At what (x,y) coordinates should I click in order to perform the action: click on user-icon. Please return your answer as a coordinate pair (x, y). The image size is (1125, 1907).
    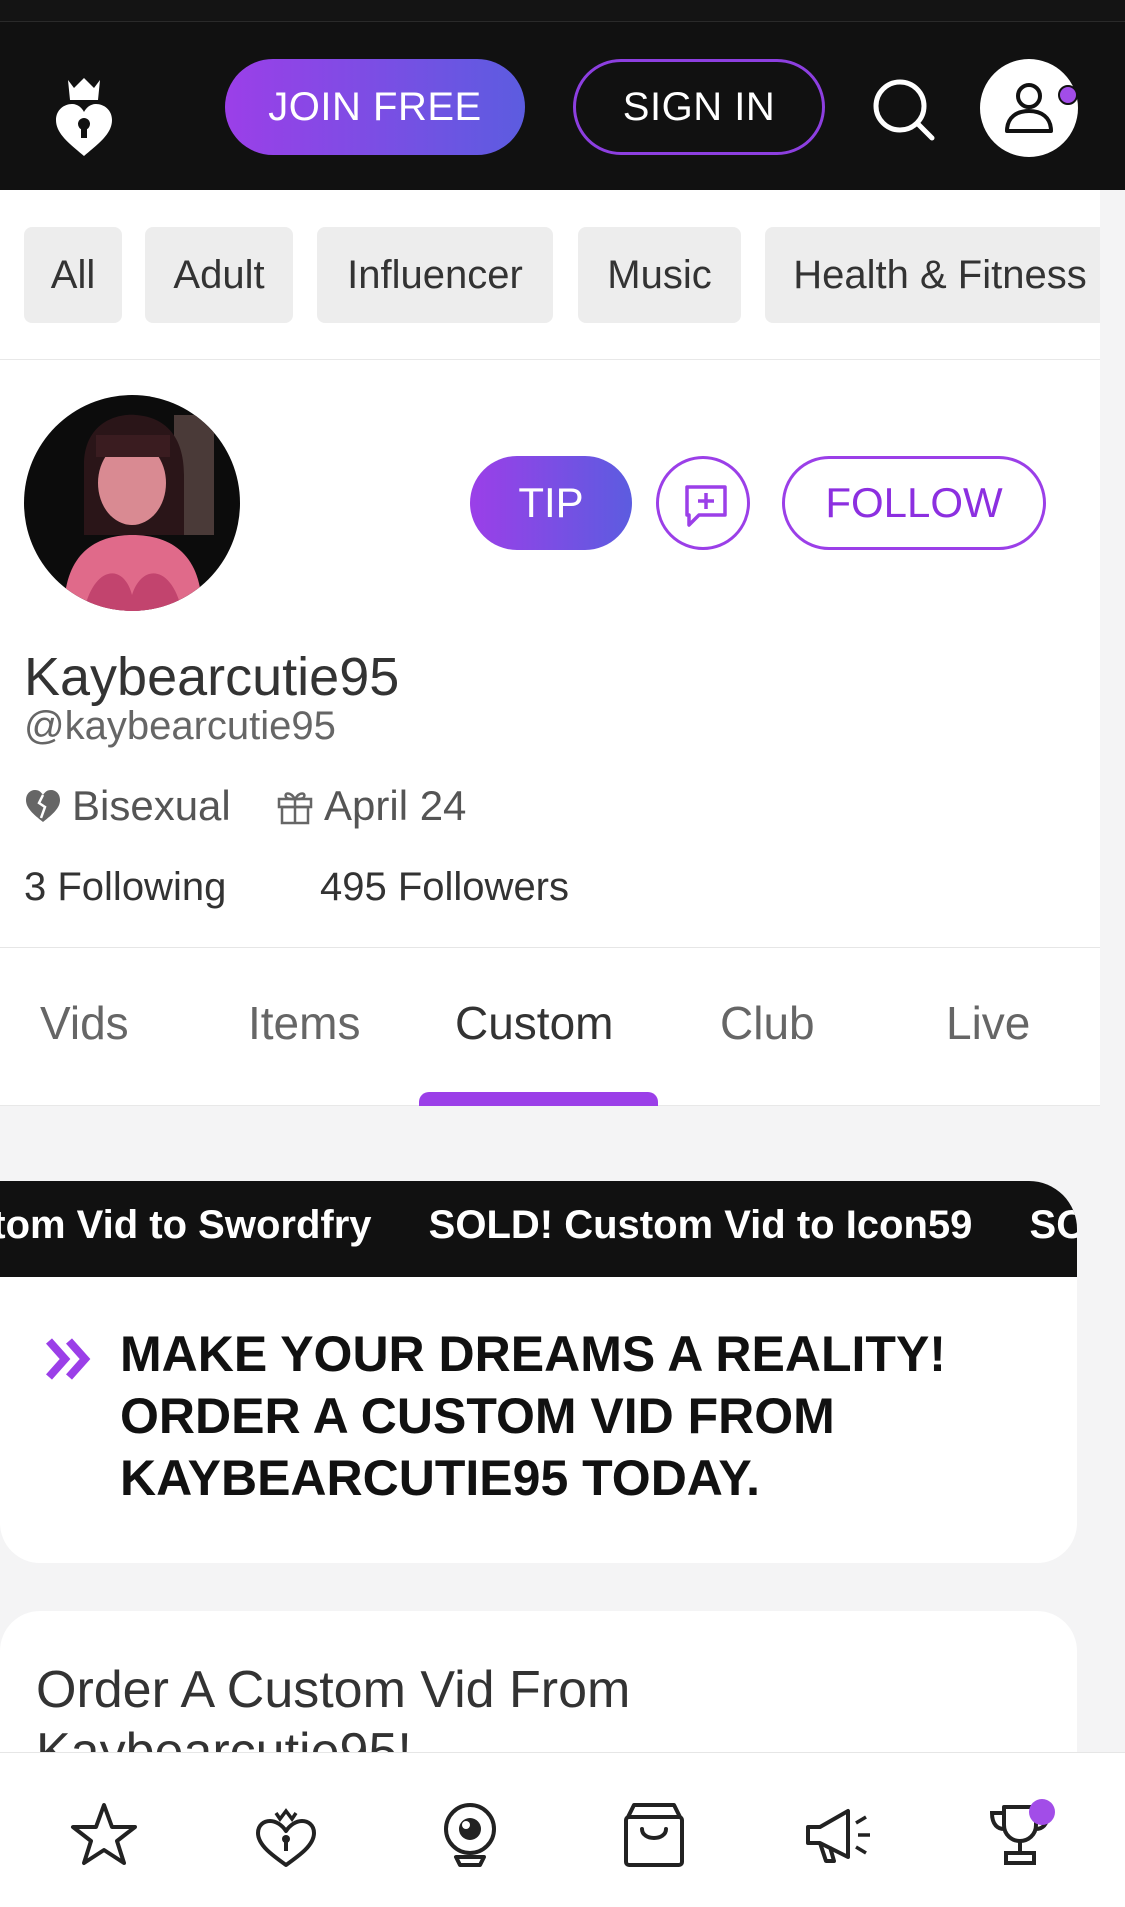
    Looking at the image, I should click on (1029, 108).